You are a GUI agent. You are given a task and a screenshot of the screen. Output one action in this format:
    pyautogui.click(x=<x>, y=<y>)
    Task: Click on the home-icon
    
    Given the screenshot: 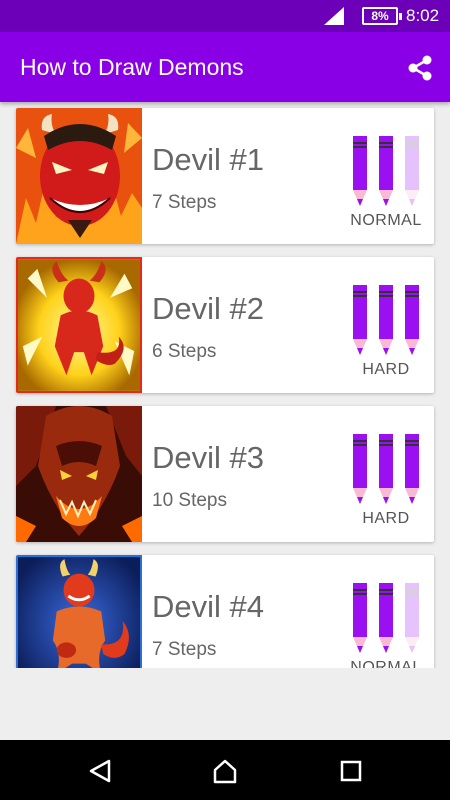 What is the action you would take?
    pyautogui.click(x=225, y=771)
    